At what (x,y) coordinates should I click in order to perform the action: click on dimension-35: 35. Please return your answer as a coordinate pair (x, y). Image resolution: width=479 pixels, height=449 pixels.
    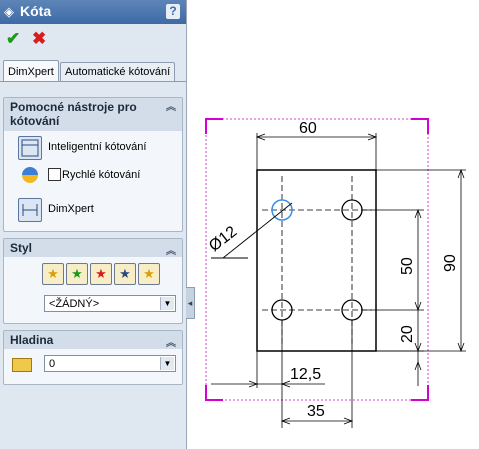
    Looking at the image, I should click on (316, 411).